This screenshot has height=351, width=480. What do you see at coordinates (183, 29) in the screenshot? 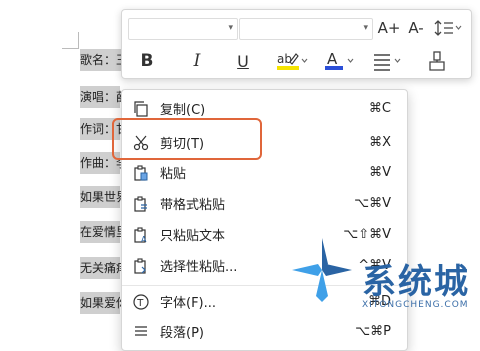
I see `font-name-select: ▾` at bounding box center [183, 29].